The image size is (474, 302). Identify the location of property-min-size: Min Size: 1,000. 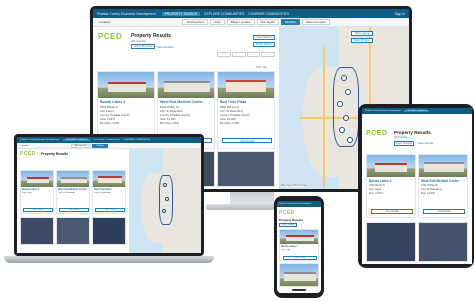
(110, 123).